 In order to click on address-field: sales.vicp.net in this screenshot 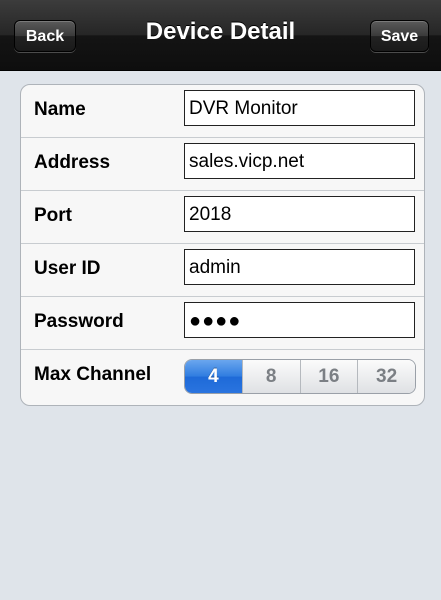, I will do `click(299, 161)`.